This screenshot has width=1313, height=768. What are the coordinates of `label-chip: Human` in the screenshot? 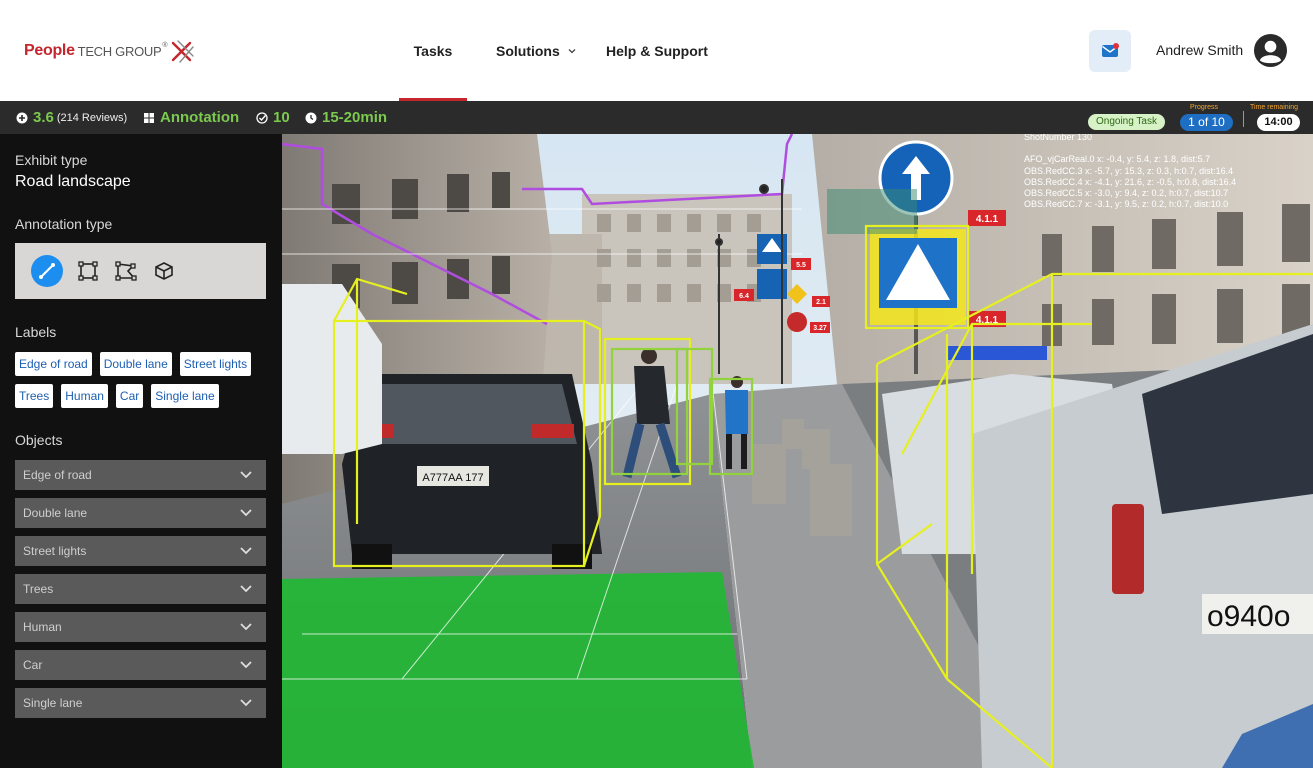 It's located at (84, 396).